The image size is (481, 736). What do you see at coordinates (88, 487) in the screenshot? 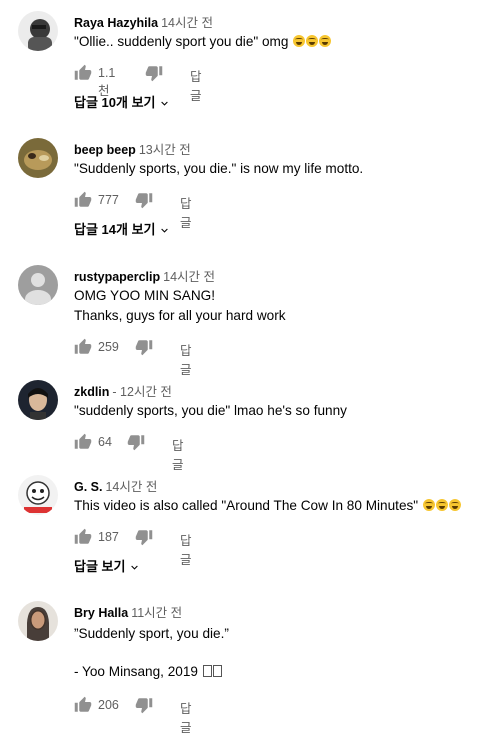
I see `author-name: G. S.` at bounding box center [88, 487].